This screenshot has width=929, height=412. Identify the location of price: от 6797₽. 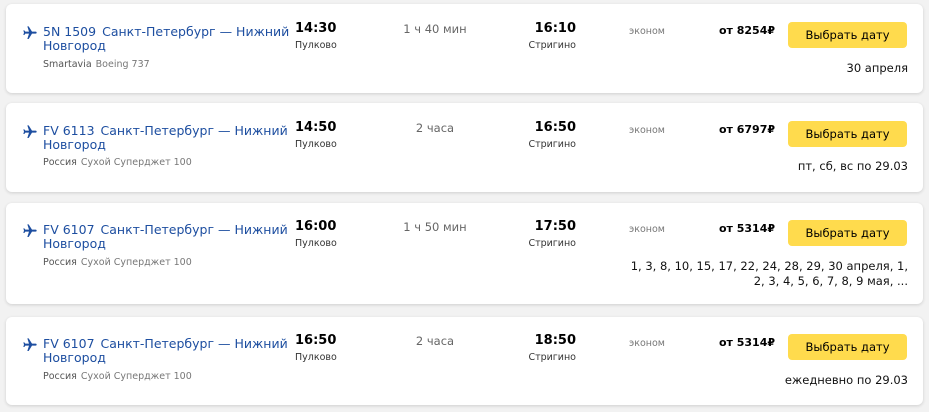
(746, 129).